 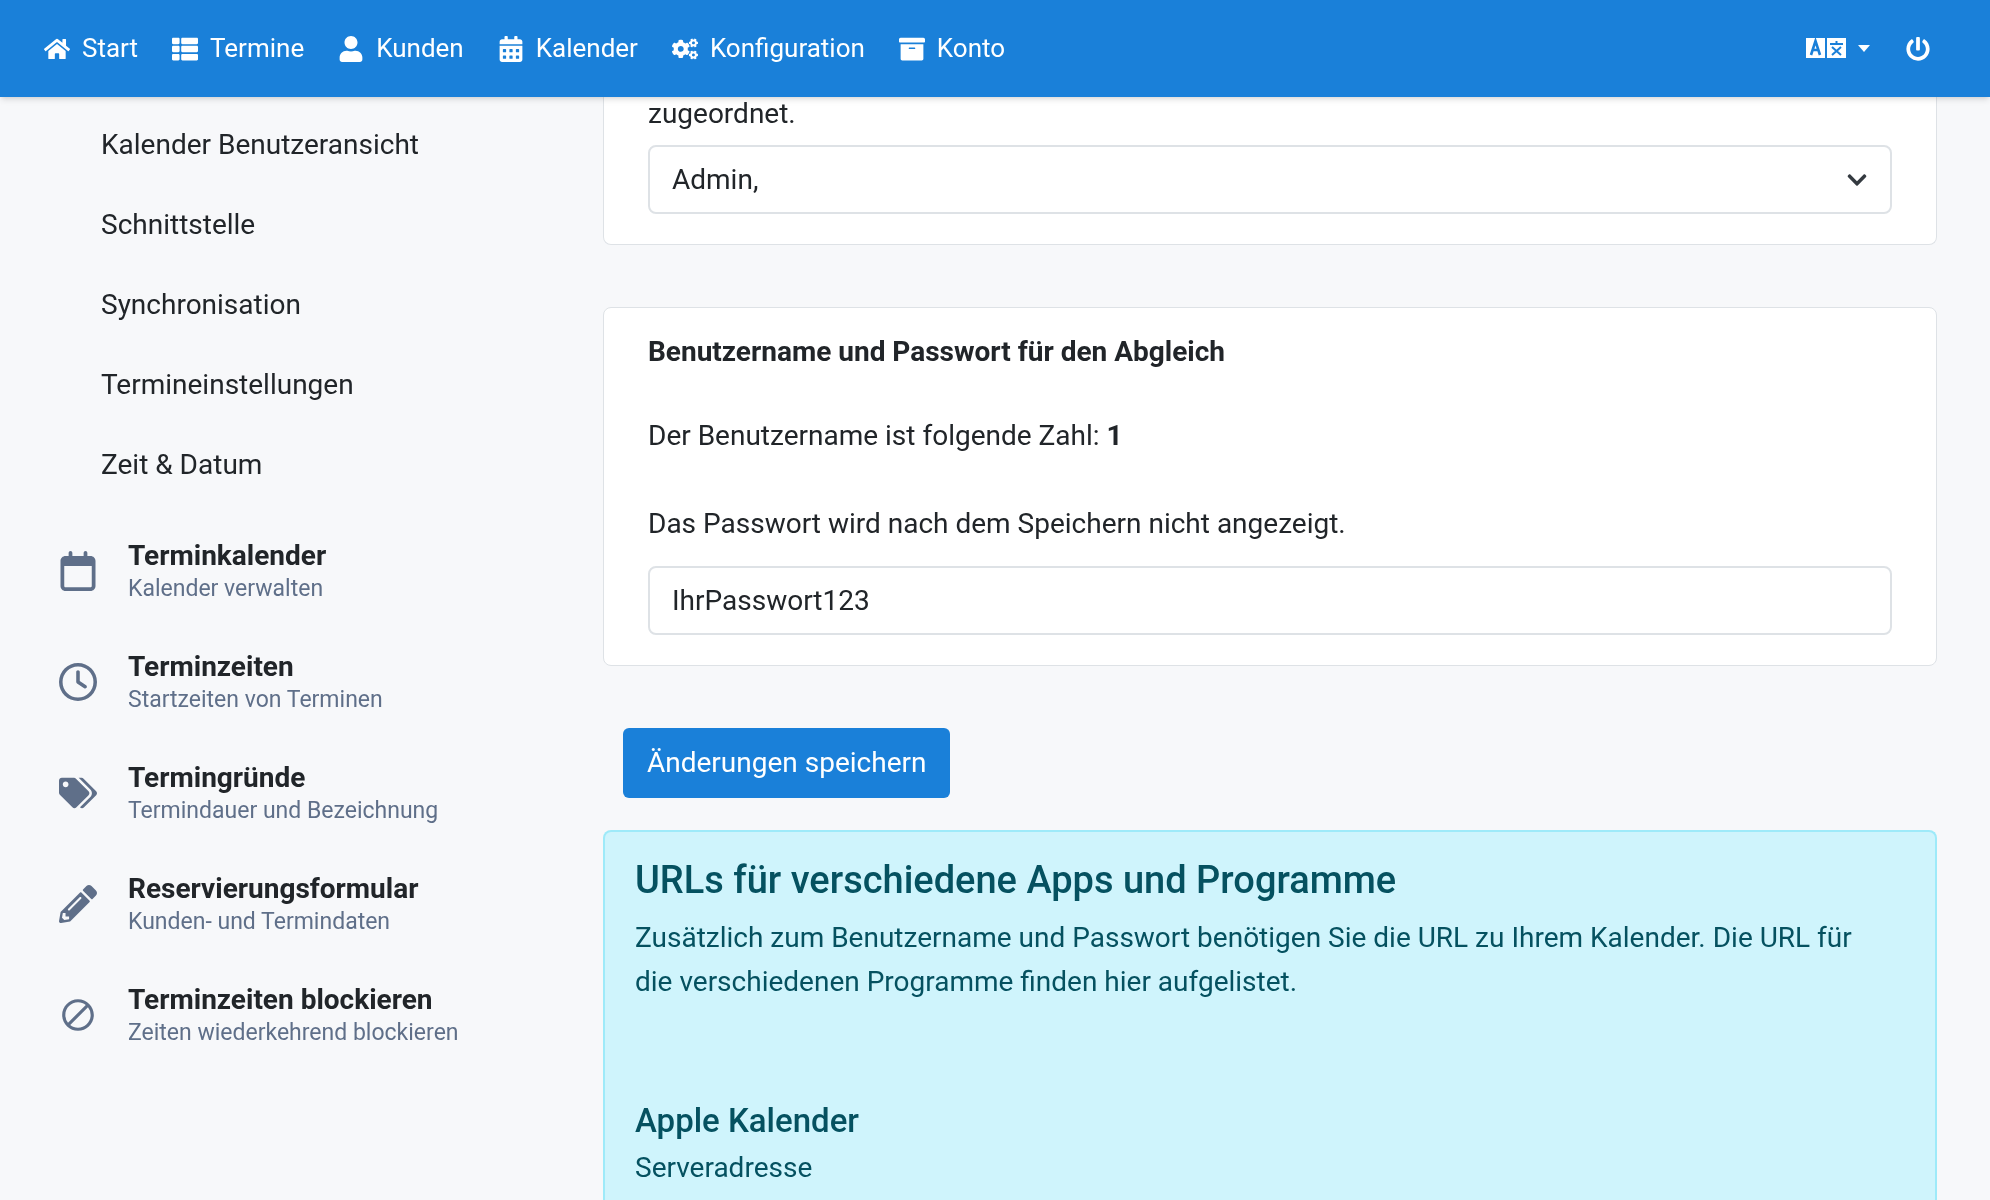 I want to click on sidebar-item-subtitle: Zeiten wiederkehrend blockieren, so click(x=293, y=1032).